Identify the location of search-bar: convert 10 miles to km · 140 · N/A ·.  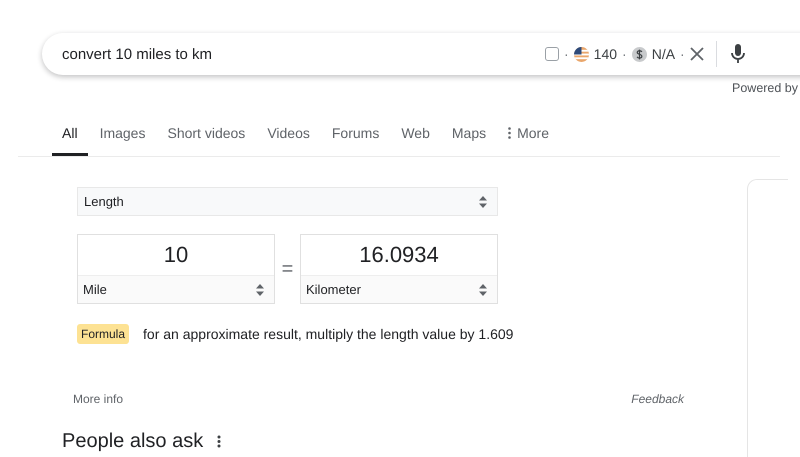
(421, 54).